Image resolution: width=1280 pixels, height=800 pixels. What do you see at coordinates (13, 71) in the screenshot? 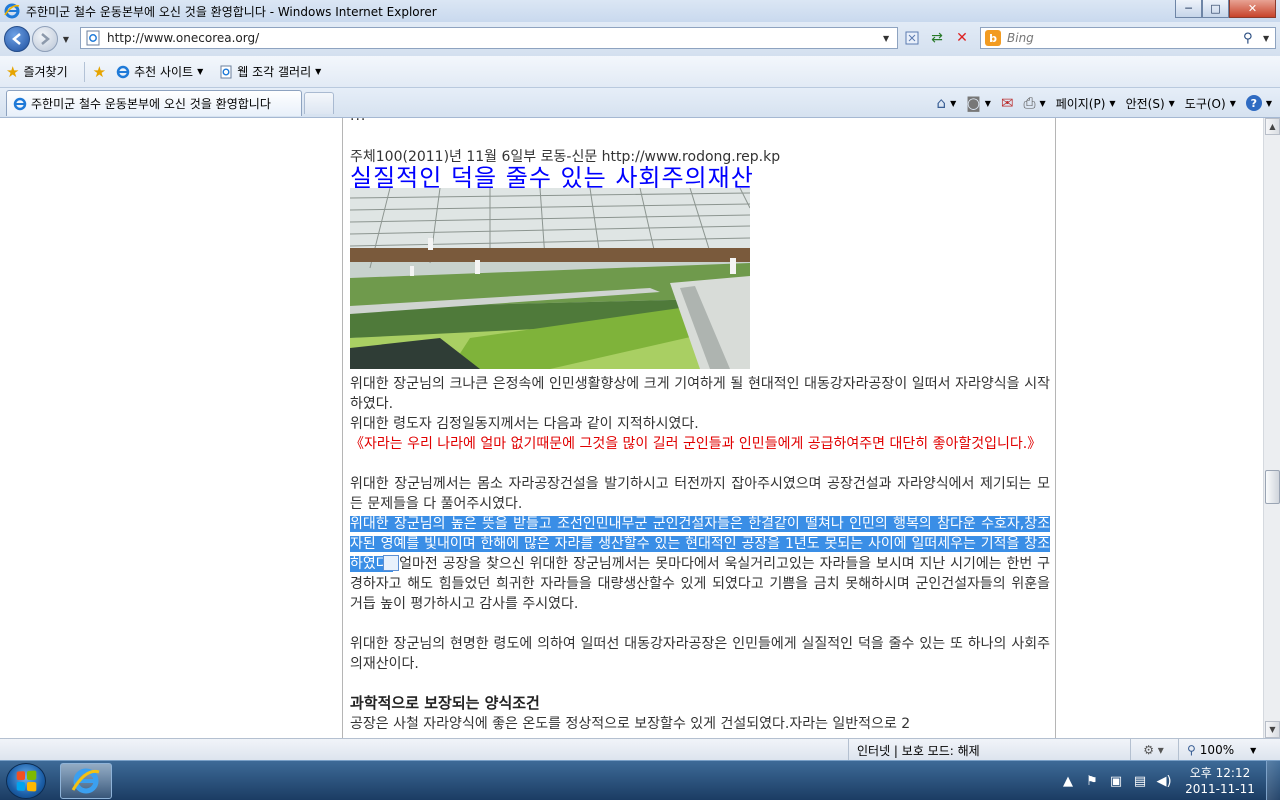
I see `favorites-star-icon: ★` at bounding box center [13, 71].